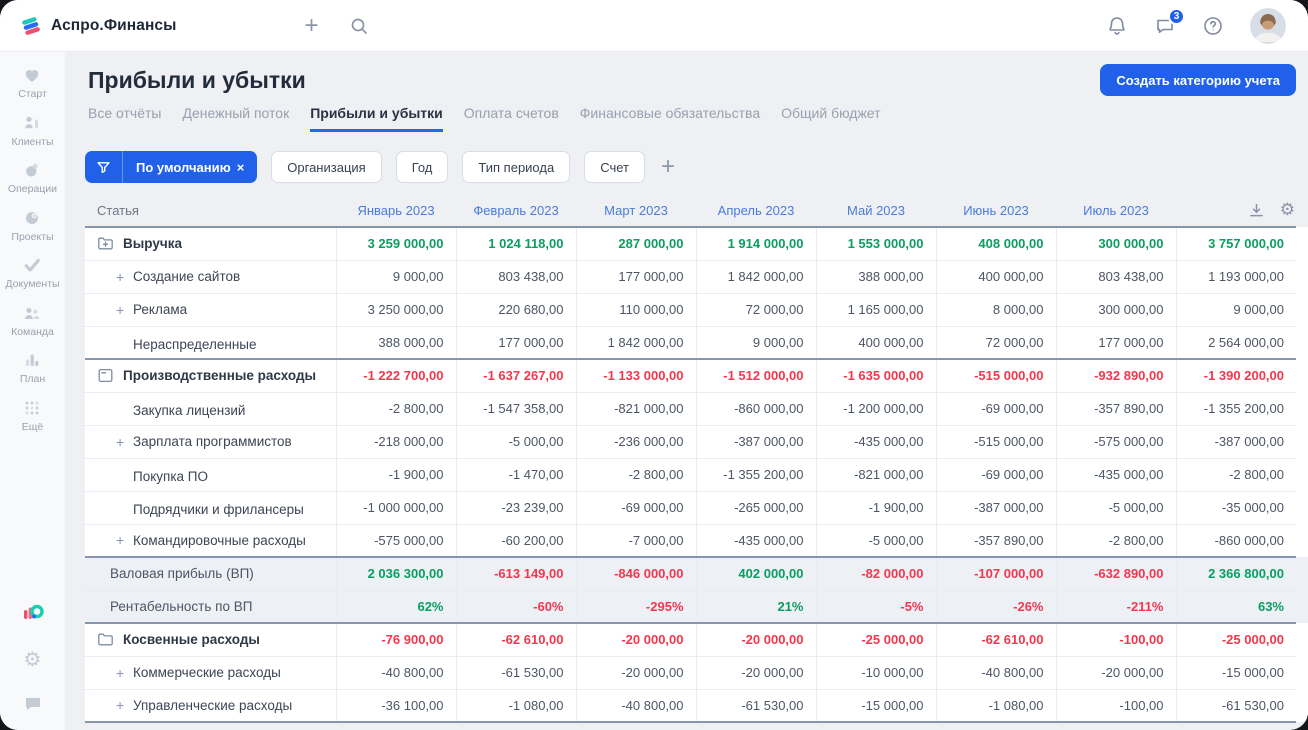  I want to click on filter-chip-period-type: Тип периода, so click(516, 167).